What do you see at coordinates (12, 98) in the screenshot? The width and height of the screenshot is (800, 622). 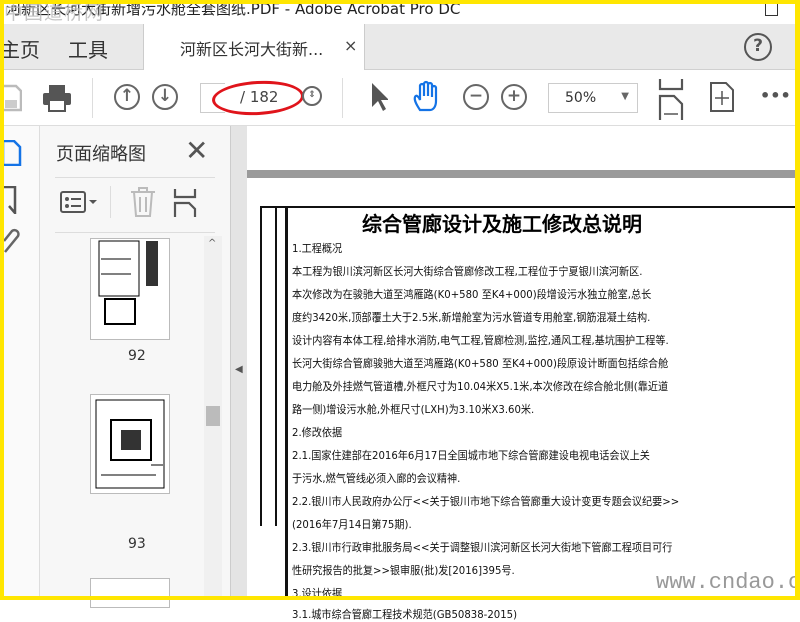 I see `save-icon` at bounding box center [12, 98].